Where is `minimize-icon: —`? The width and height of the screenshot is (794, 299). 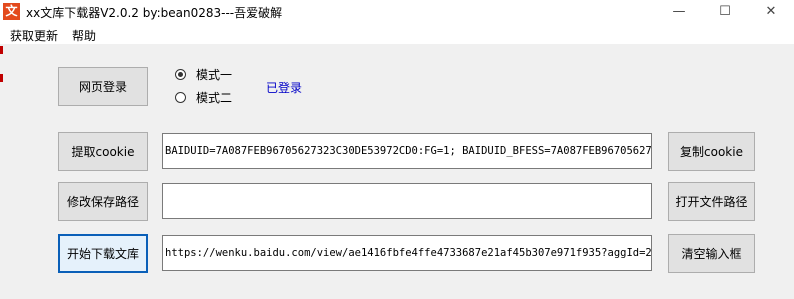
minimize-icon: — is located at coordinates (679, 12).